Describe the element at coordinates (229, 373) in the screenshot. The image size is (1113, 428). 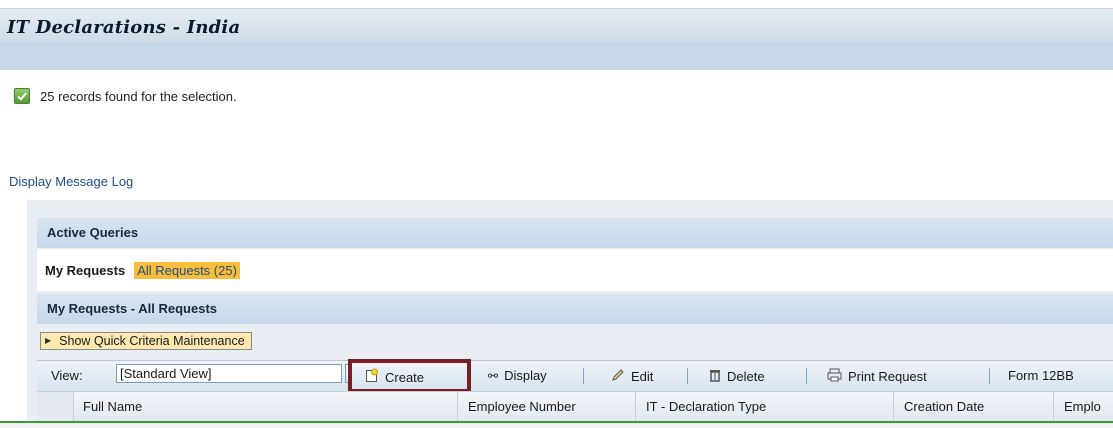
I see `view-select: [Standard View]` at that location.